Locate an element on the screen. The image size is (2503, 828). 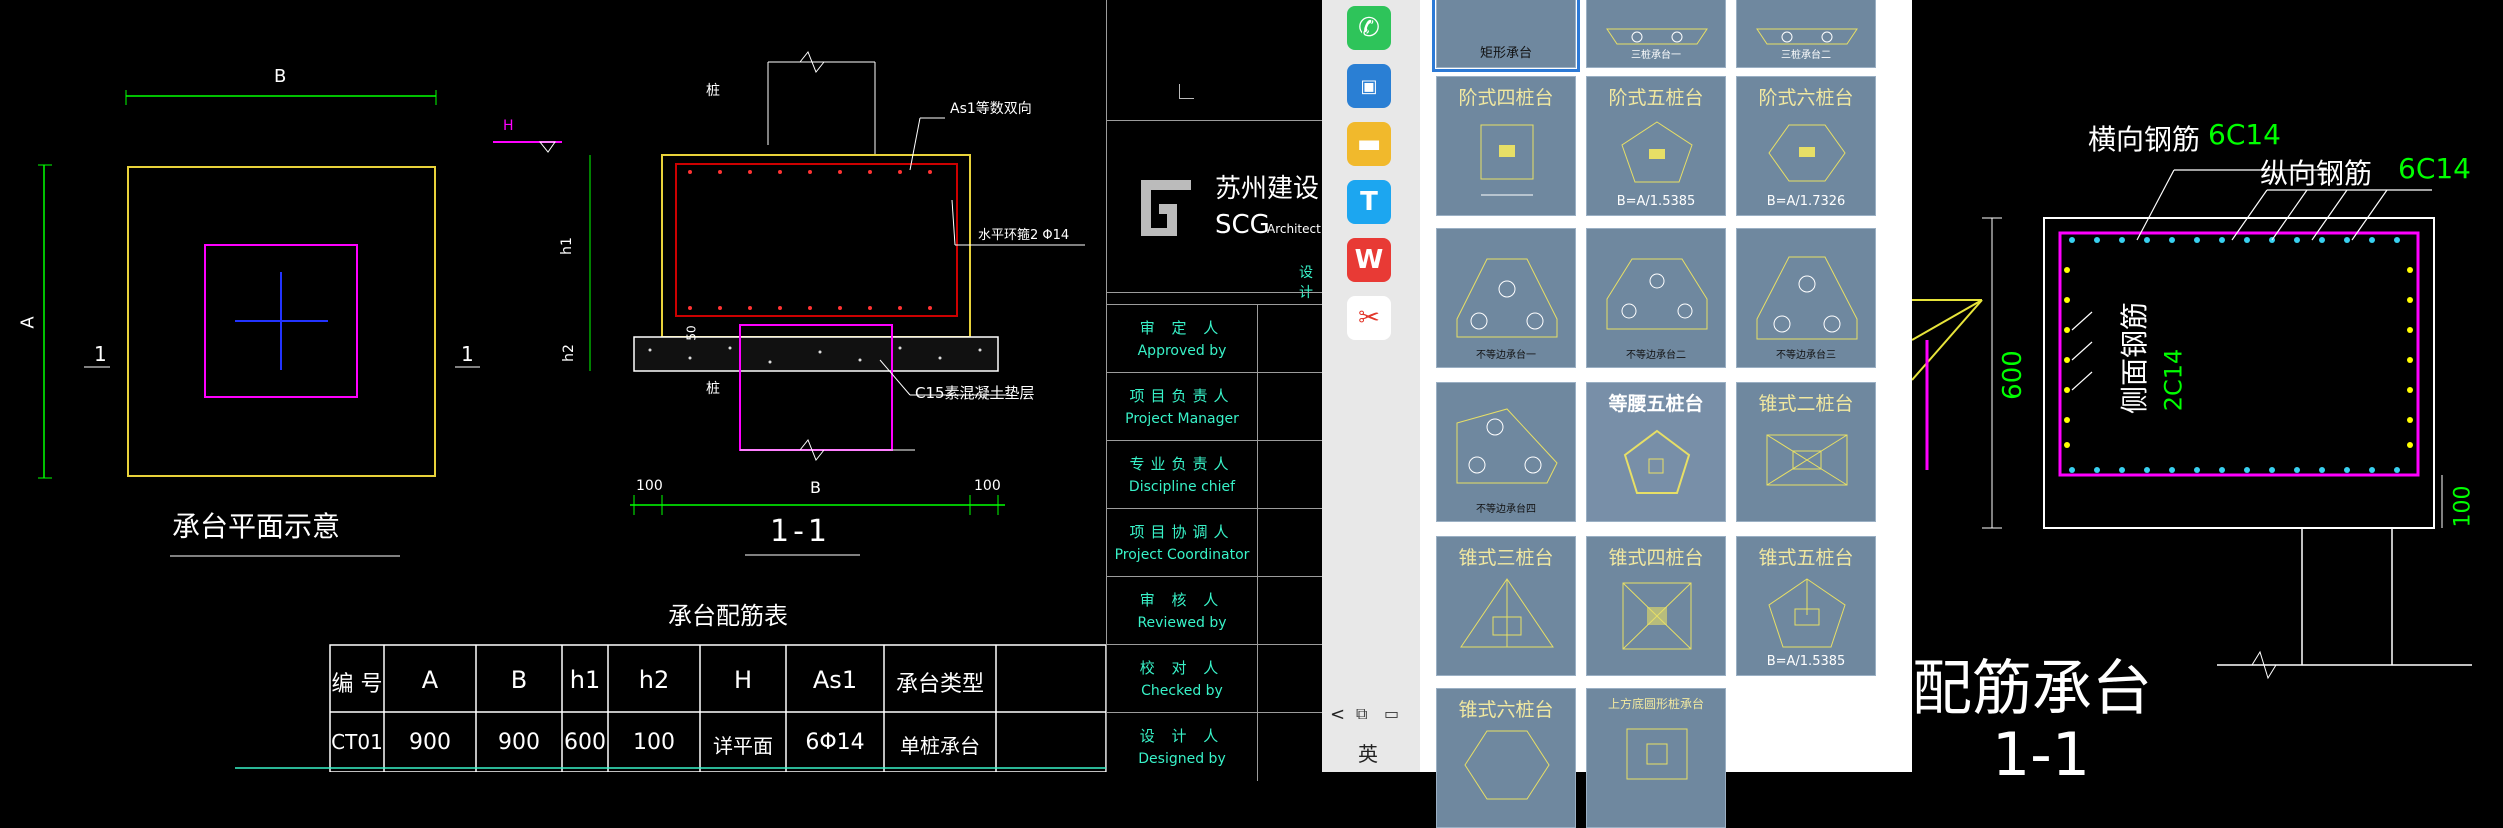
title-row-cn: 项目协调人 is located at coordinates (1182, 532).